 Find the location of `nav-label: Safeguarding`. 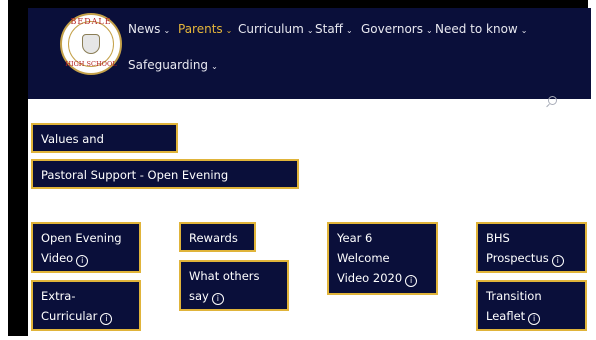

nav-label: Safeguarding is located at coordinates (168, 65).